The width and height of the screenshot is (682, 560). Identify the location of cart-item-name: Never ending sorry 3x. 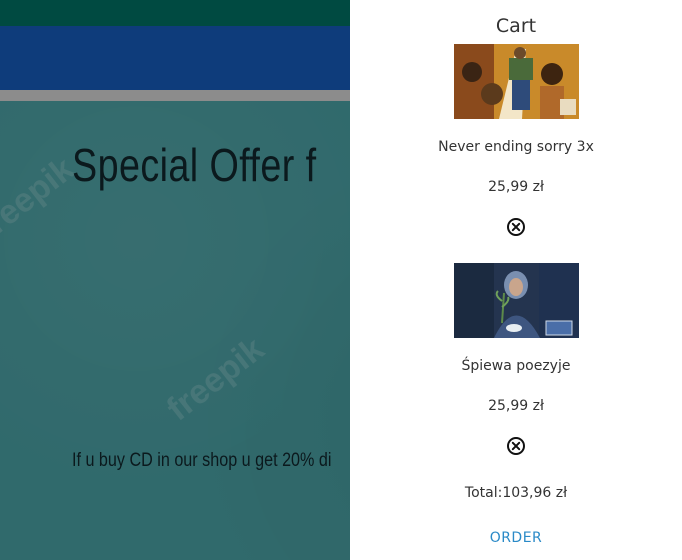
(516, 147).